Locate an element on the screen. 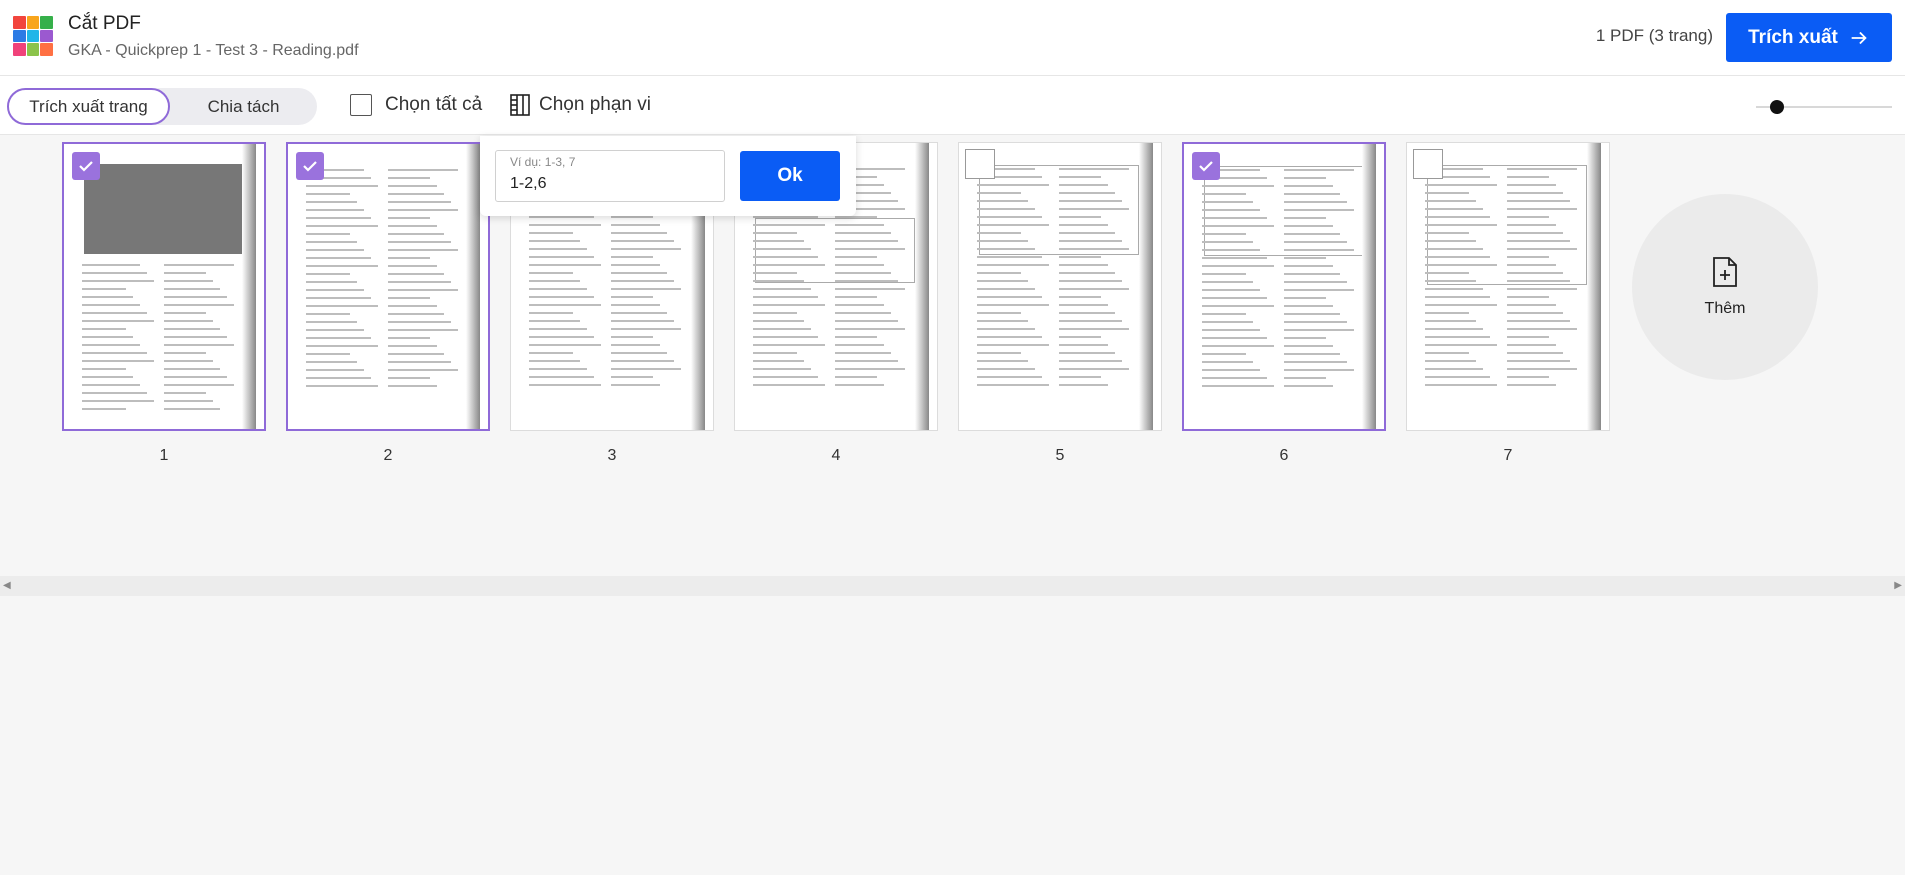 The image size is (1905, 875). page-number: 5 is located at coordinates (1060, 455).